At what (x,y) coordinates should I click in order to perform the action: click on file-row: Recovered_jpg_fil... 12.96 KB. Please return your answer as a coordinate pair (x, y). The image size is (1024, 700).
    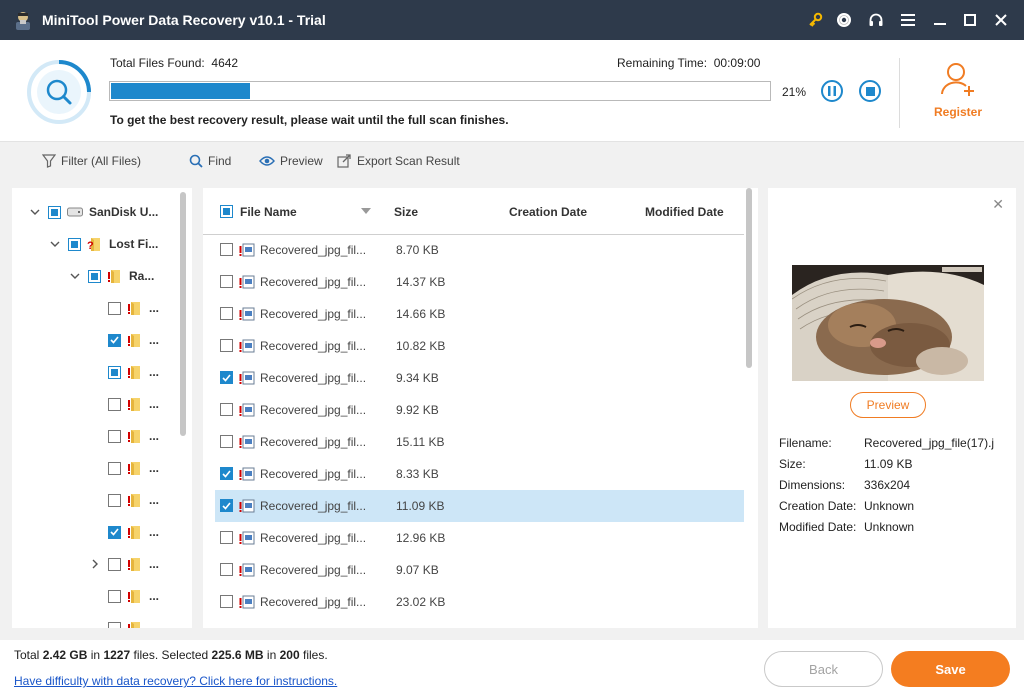
    Looking at the image, I should click on (479, 538).